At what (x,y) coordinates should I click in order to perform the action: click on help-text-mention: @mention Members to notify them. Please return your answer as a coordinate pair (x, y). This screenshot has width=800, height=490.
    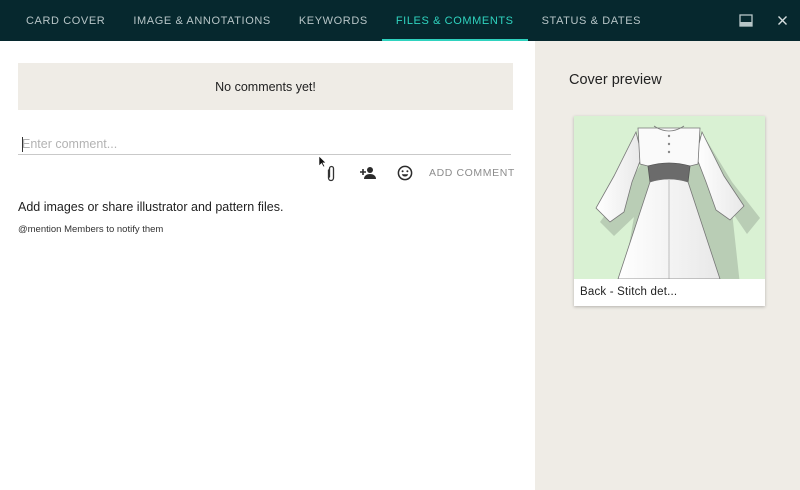
    Looking at the image, I should click on (91, 229).